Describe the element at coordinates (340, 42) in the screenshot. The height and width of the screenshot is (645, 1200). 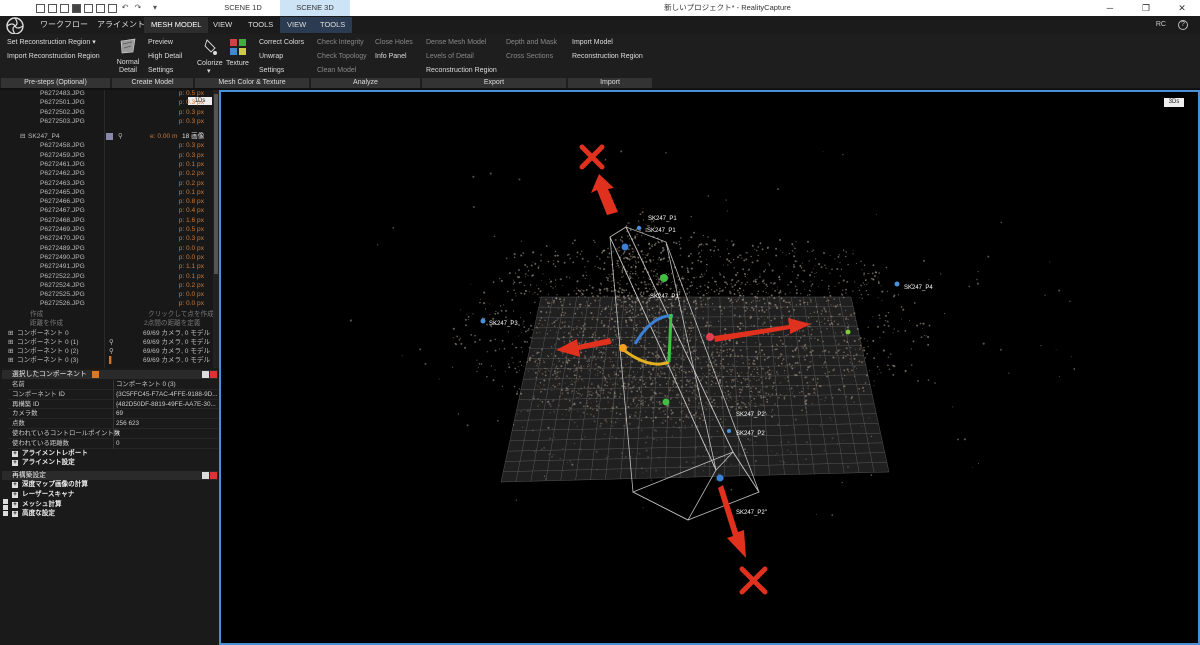
I see `check-integrity-button: Check Integrity` at that location.